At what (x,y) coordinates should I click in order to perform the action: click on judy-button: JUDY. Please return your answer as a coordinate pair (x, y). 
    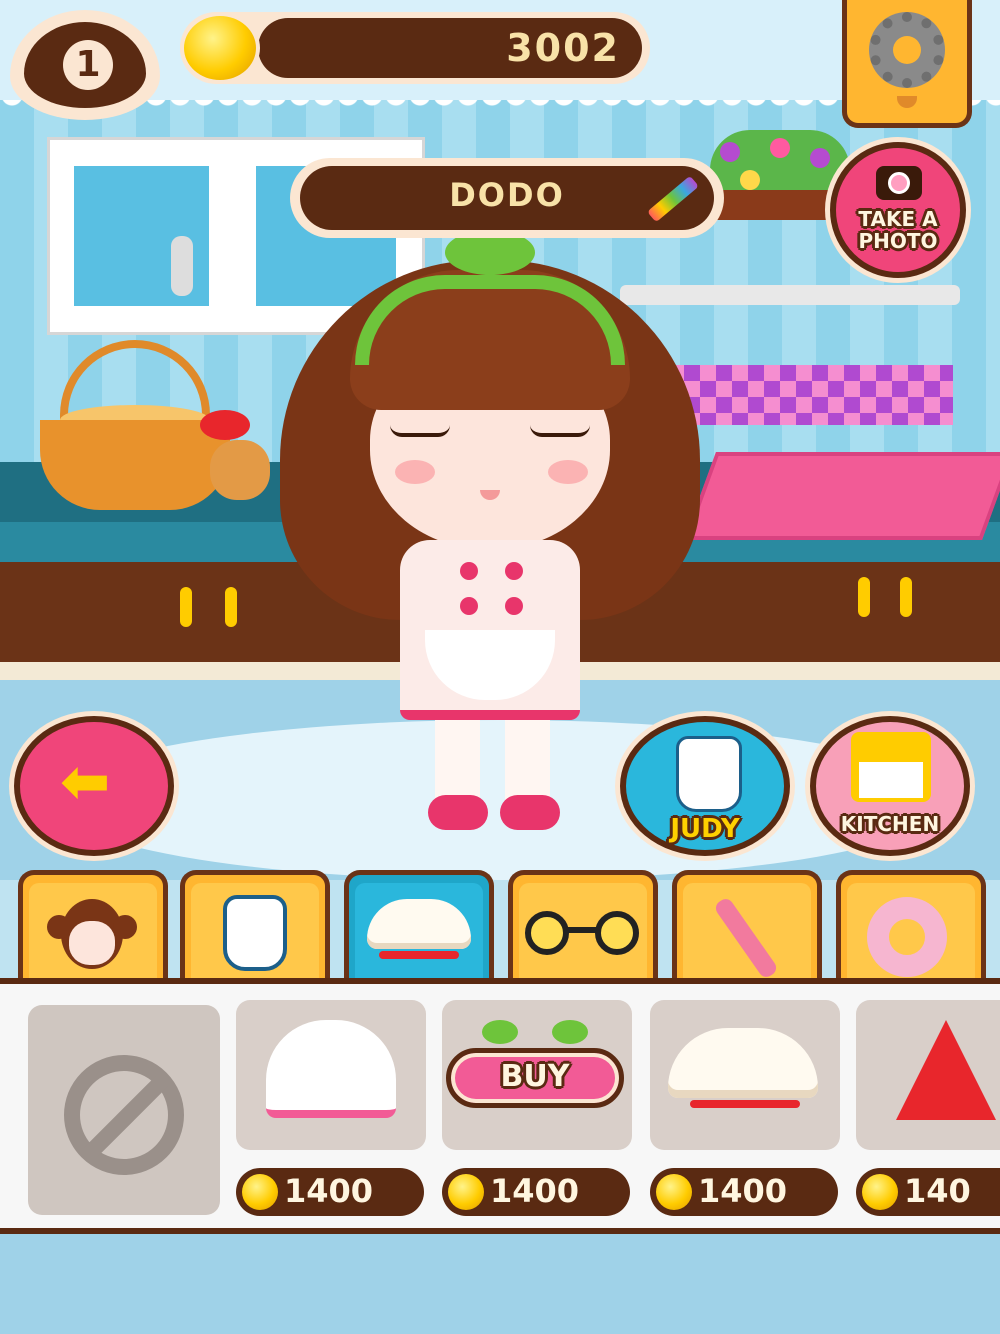
    Looking at the image, I should click on (705, 786).